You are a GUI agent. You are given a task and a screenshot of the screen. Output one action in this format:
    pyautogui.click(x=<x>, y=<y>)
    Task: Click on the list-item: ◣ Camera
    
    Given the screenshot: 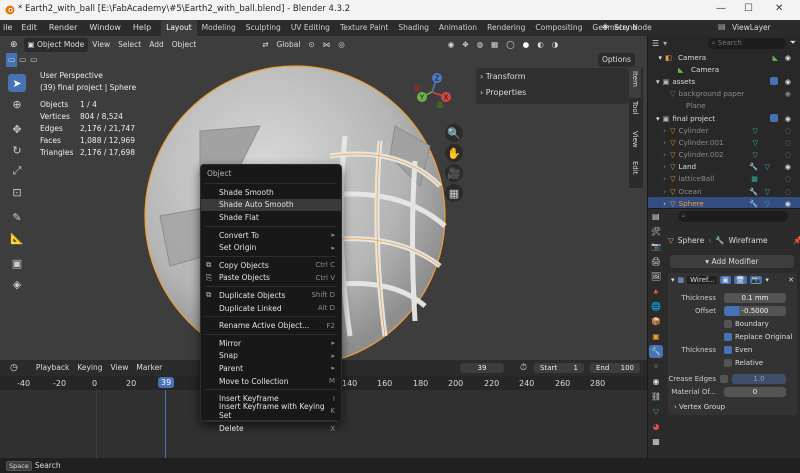 What is the action you would take?
    pyautogui.click(x=724, y=69)
    